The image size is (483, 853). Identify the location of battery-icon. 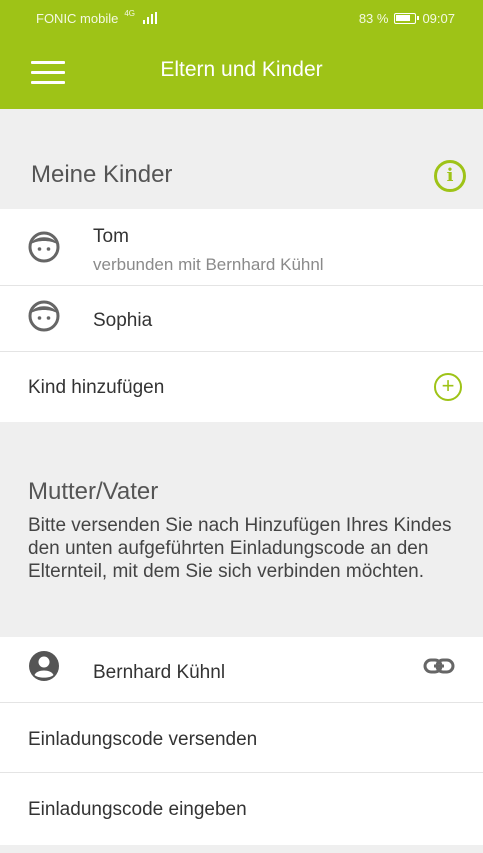
(407, 18).